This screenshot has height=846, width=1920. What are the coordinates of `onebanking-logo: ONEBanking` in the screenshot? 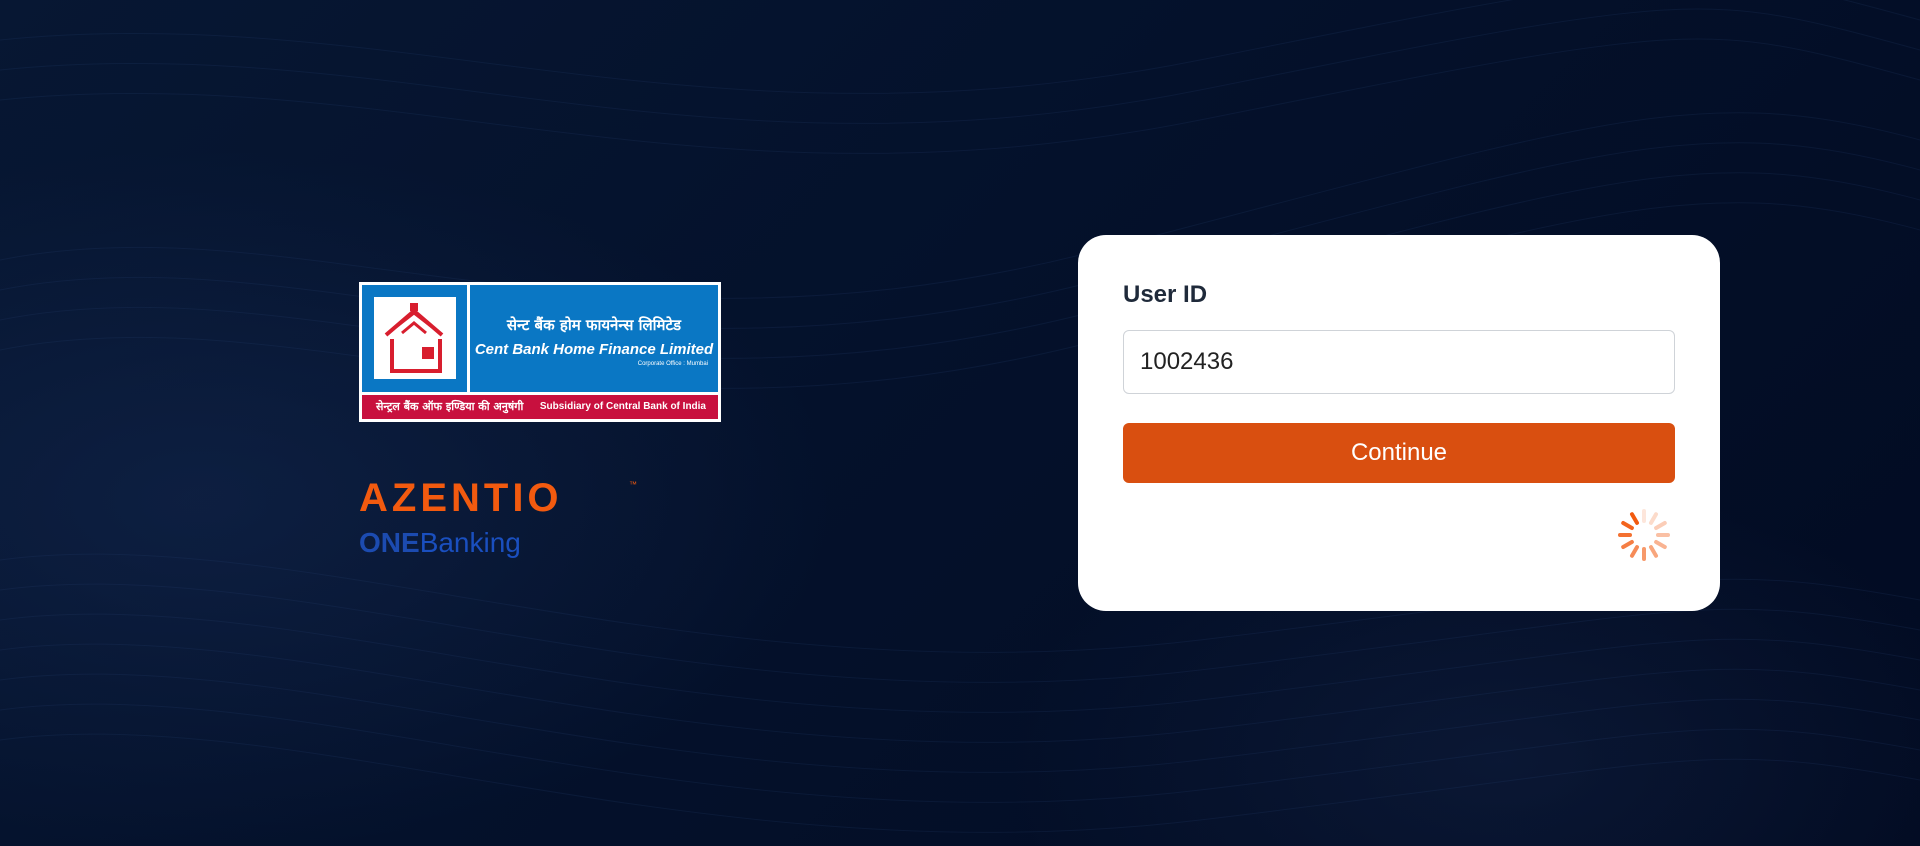 It's located at (440, 543).